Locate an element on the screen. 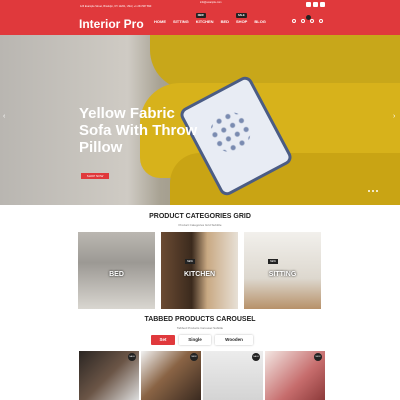 The image size is (400, 400). tab-wooden: Wooden is located at coordinates (234, 340).